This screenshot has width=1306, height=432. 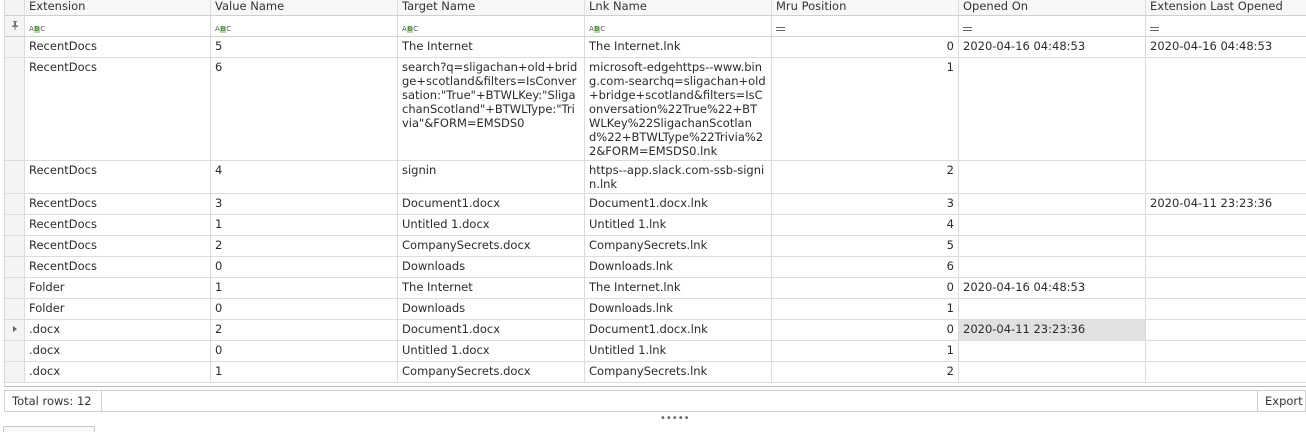 I want to click on filter-cell-value-name: ABC, so click(x=304, y=26).